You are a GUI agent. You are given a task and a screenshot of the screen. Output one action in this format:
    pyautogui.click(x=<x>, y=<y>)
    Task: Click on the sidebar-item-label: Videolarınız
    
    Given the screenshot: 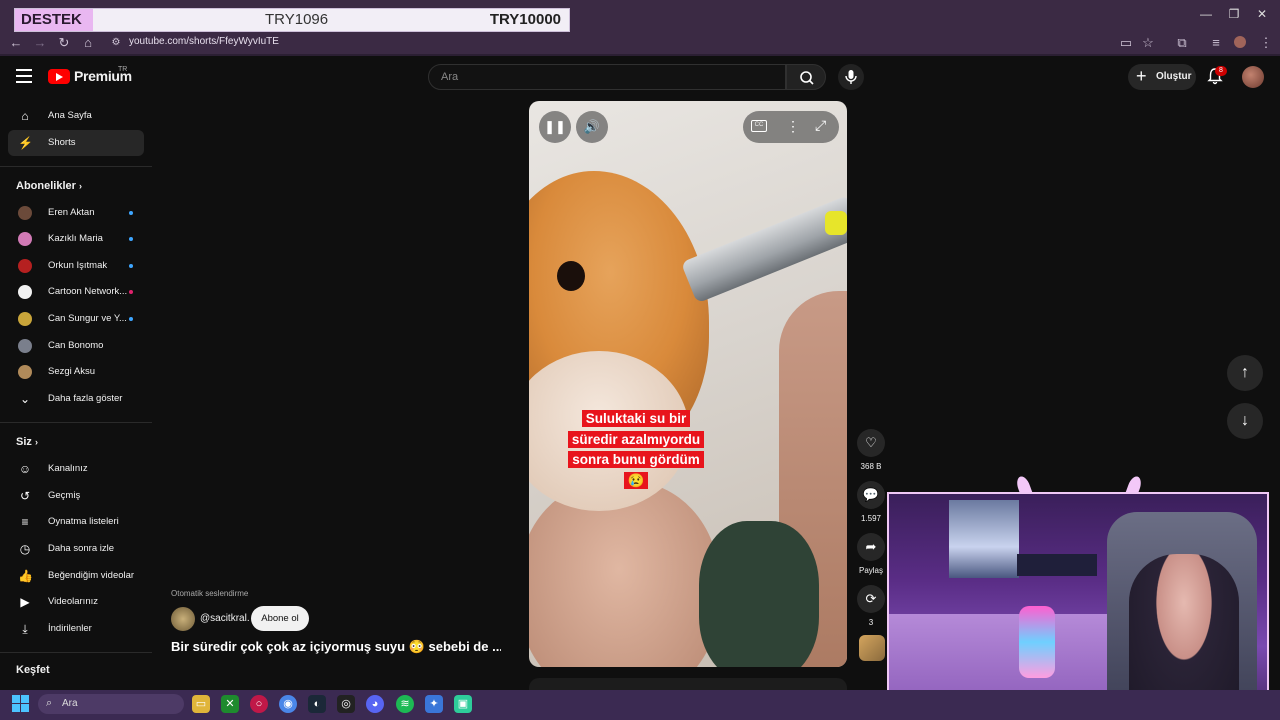 What is the action you would take?
    pyautogui.click(x=73, y=601)
    